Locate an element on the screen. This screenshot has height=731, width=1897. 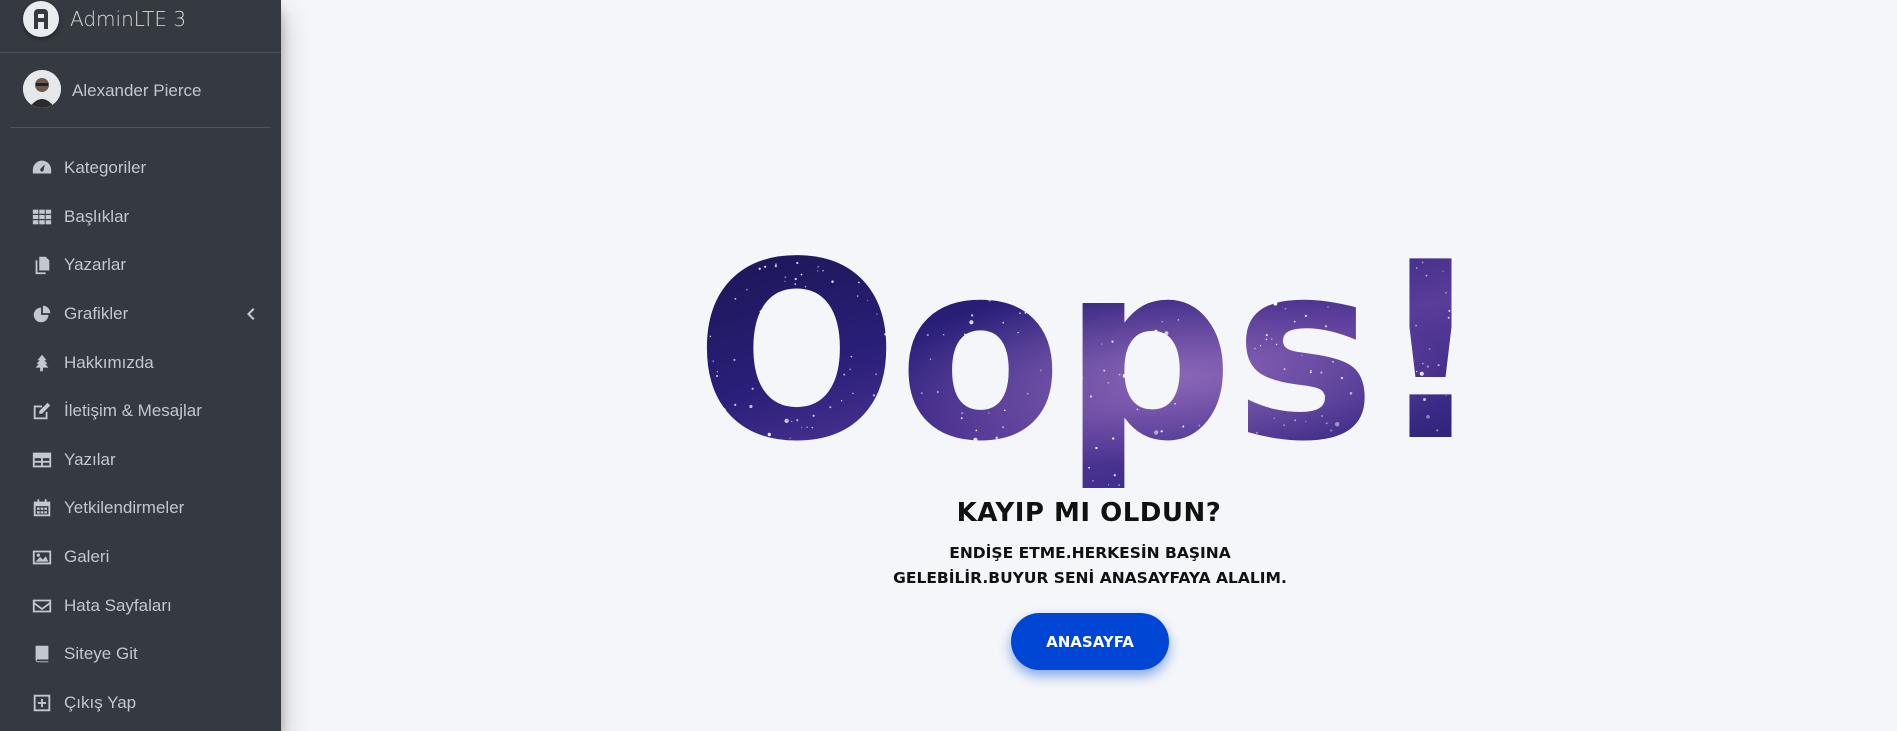
avatar is located at coordinates (42, 89).